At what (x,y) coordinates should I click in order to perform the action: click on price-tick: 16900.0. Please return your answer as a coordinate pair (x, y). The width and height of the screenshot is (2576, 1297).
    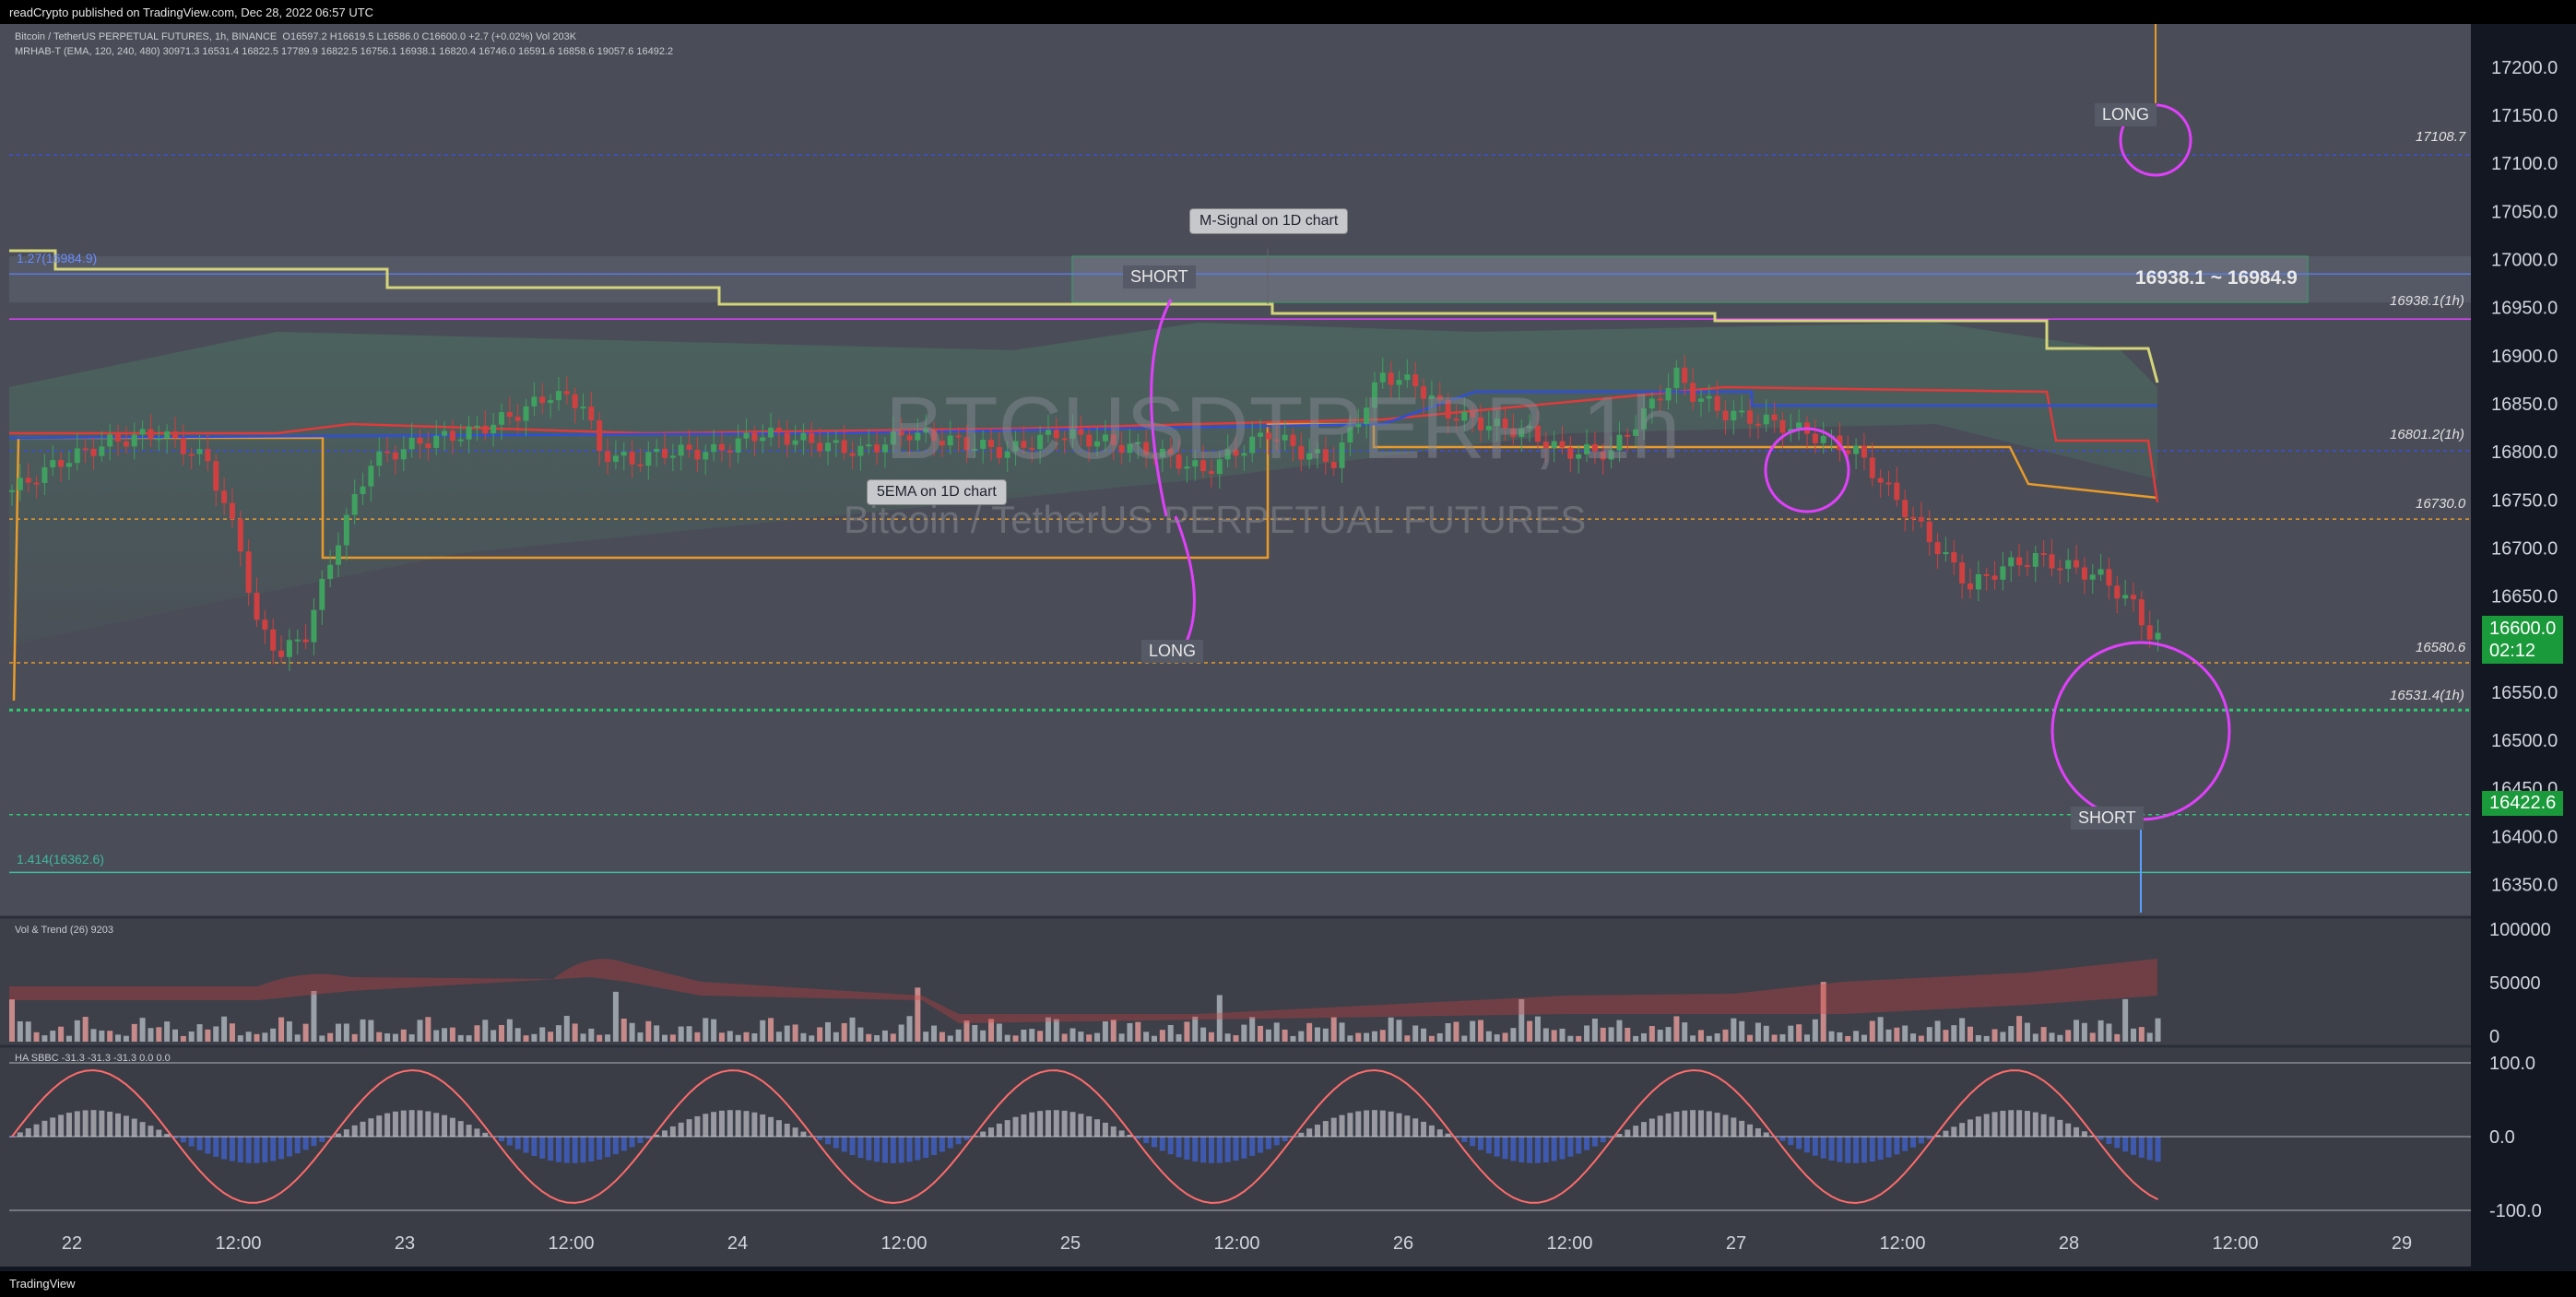
    Looking at the image, I should click on (2524, 357).